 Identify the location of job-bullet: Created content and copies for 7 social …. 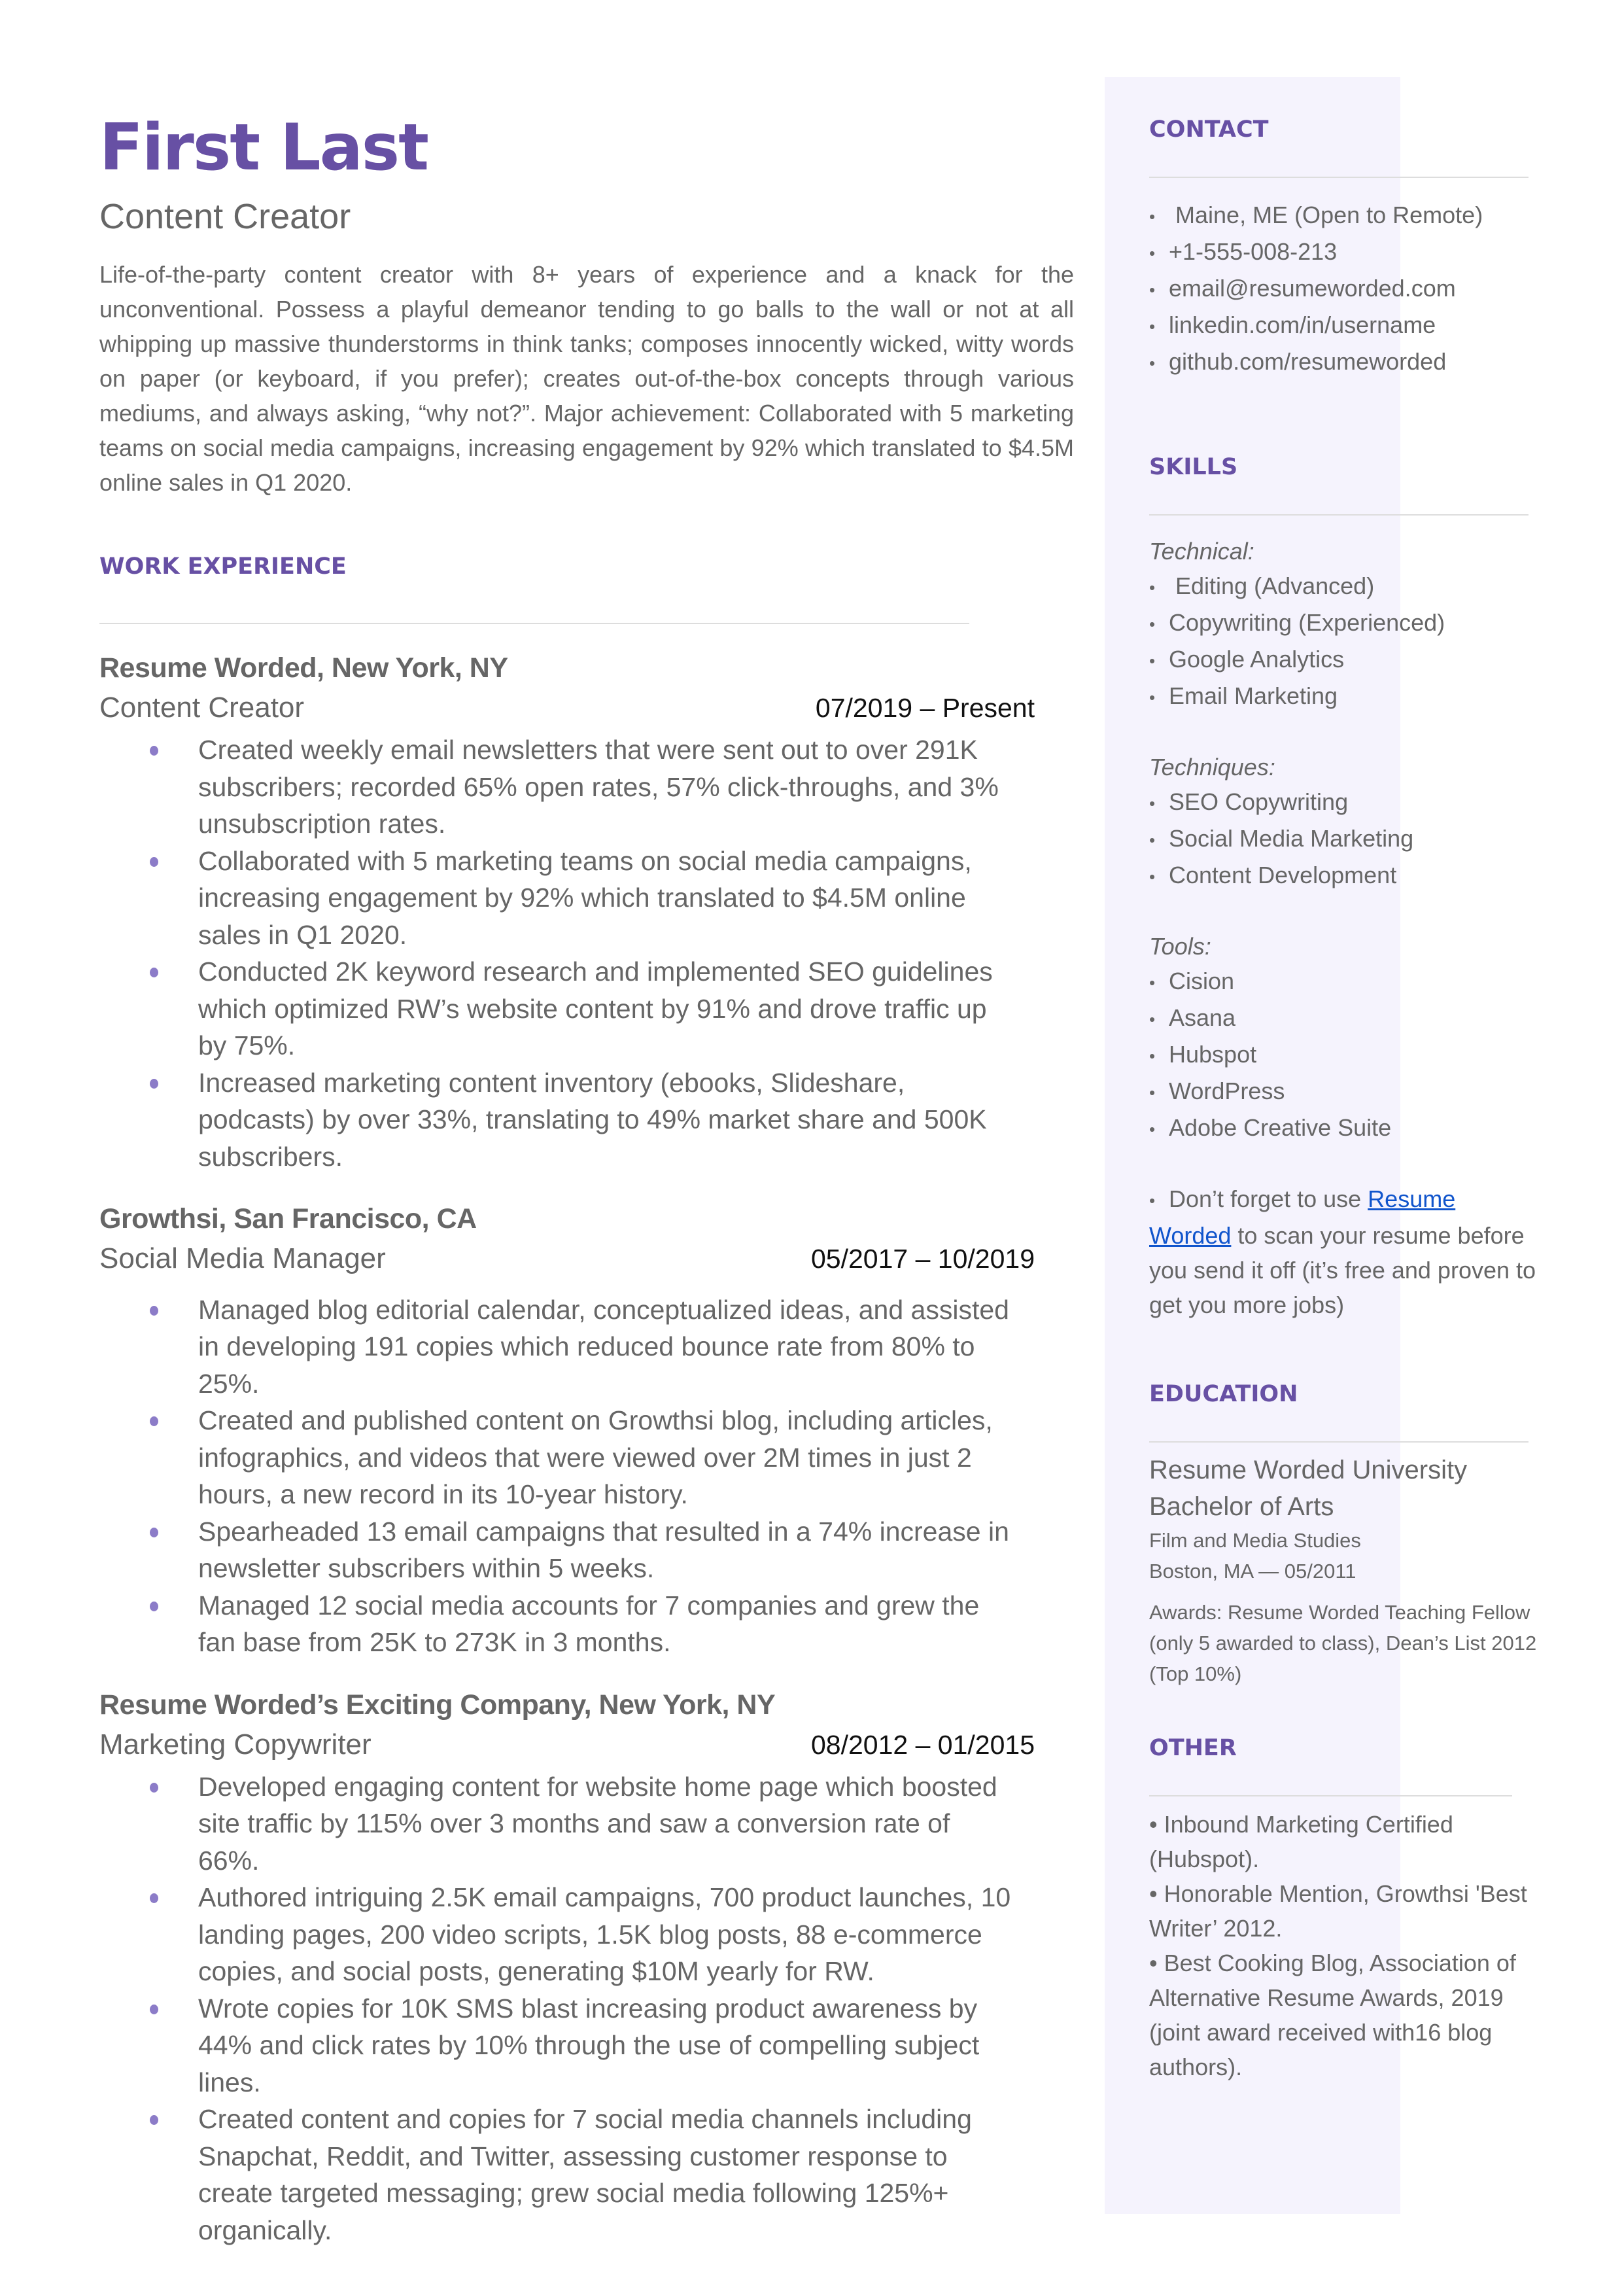
(557, 2175).